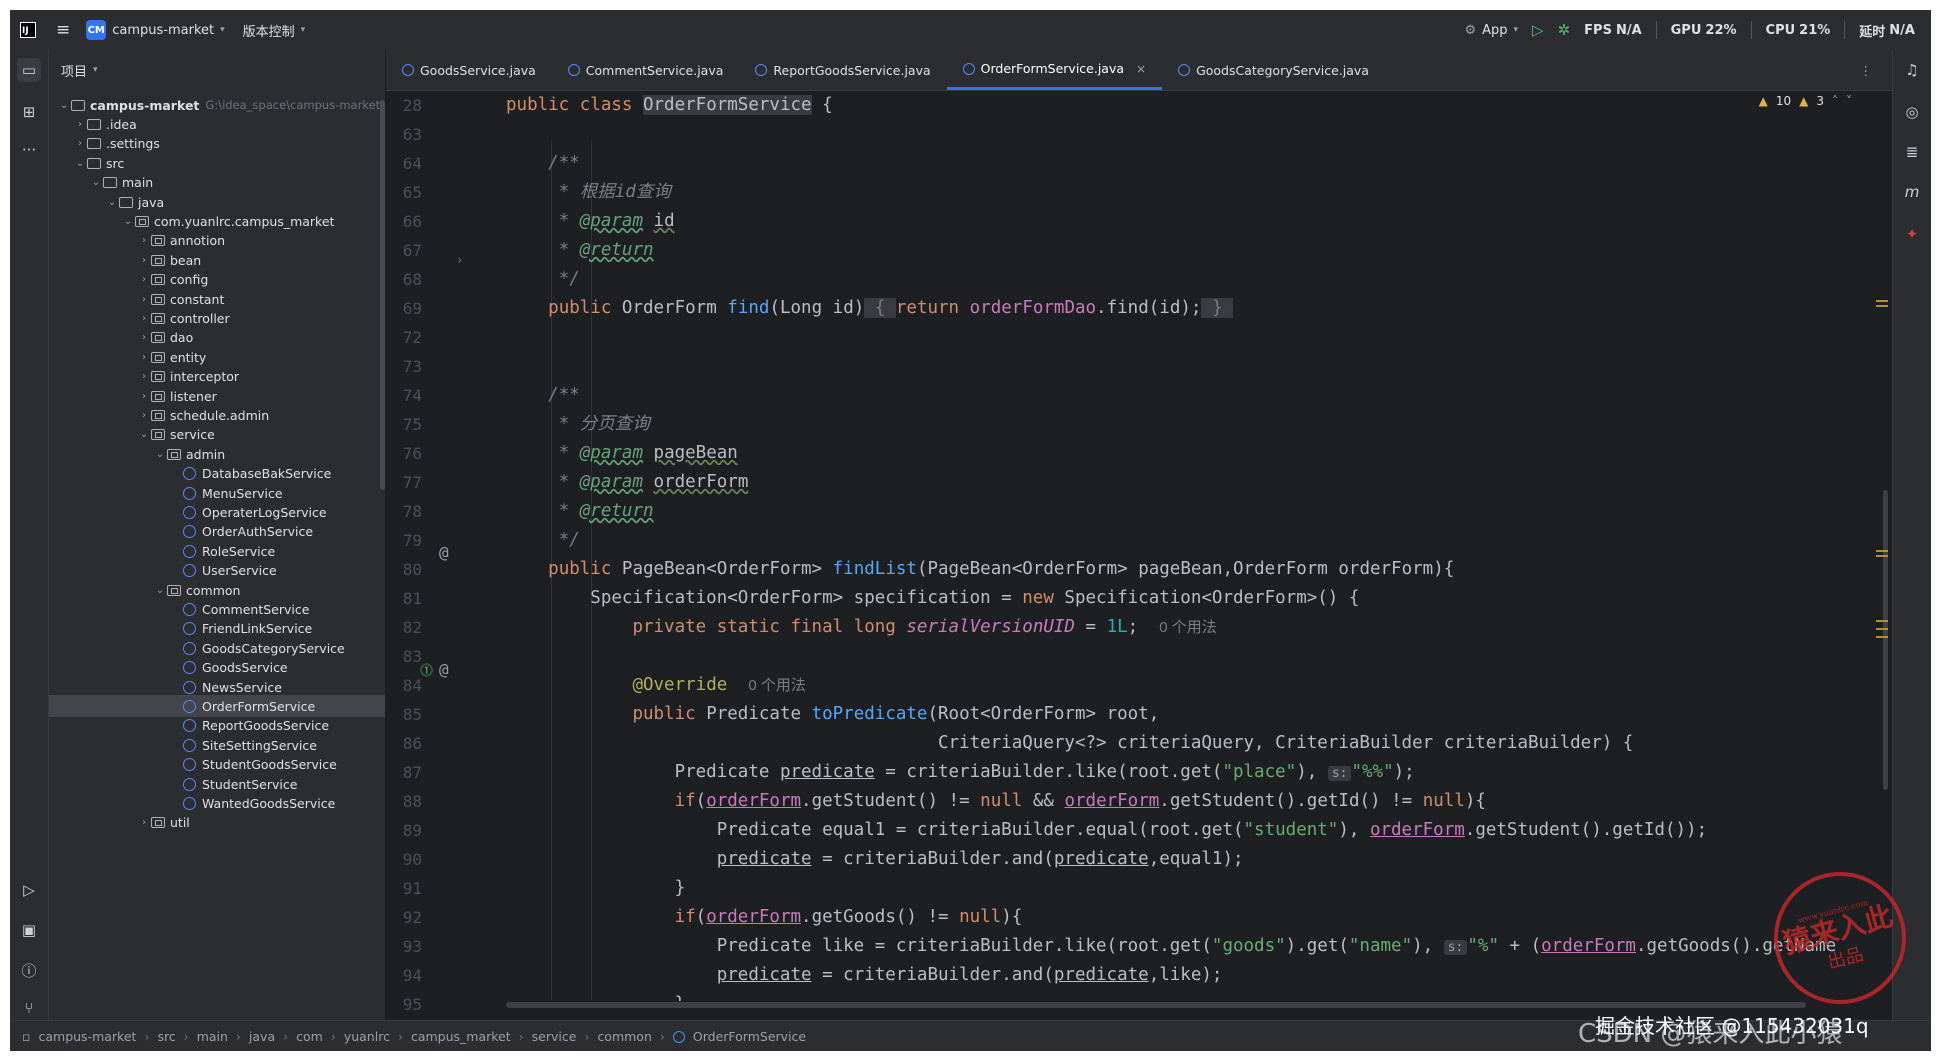  I want to click on breadcrumb-item: yuanlrc, so click(367, 1036).